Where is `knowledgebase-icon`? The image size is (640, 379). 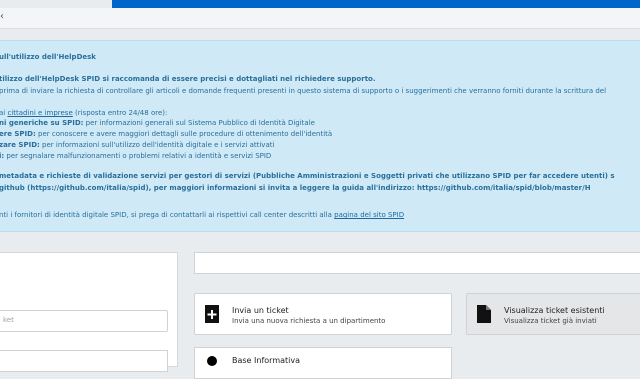 knowledgebase-icon is located at coordinates (212, 361).